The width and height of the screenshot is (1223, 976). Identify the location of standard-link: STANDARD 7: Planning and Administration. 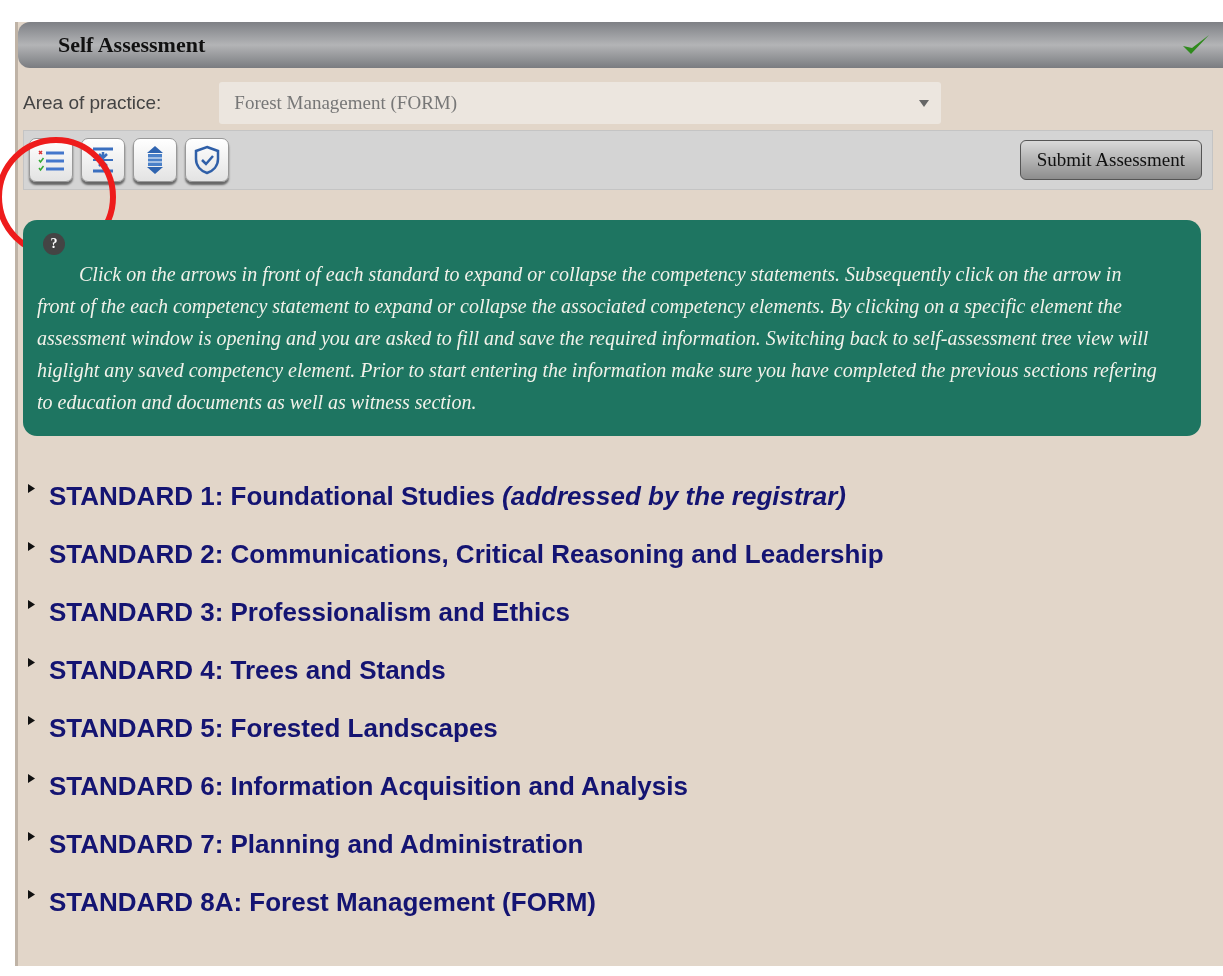
(316, 844).